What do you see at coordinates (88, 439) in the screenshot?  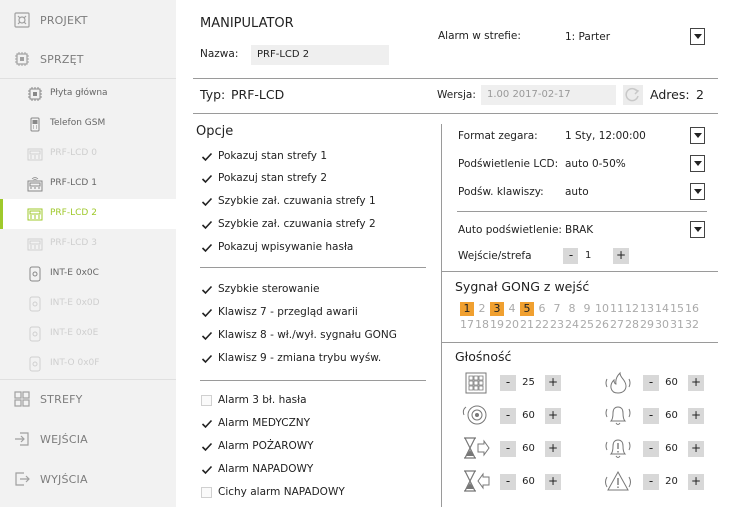 I see `sidebar-item-wejscia: WEJŚCIA` at bounding box center [88, 439].